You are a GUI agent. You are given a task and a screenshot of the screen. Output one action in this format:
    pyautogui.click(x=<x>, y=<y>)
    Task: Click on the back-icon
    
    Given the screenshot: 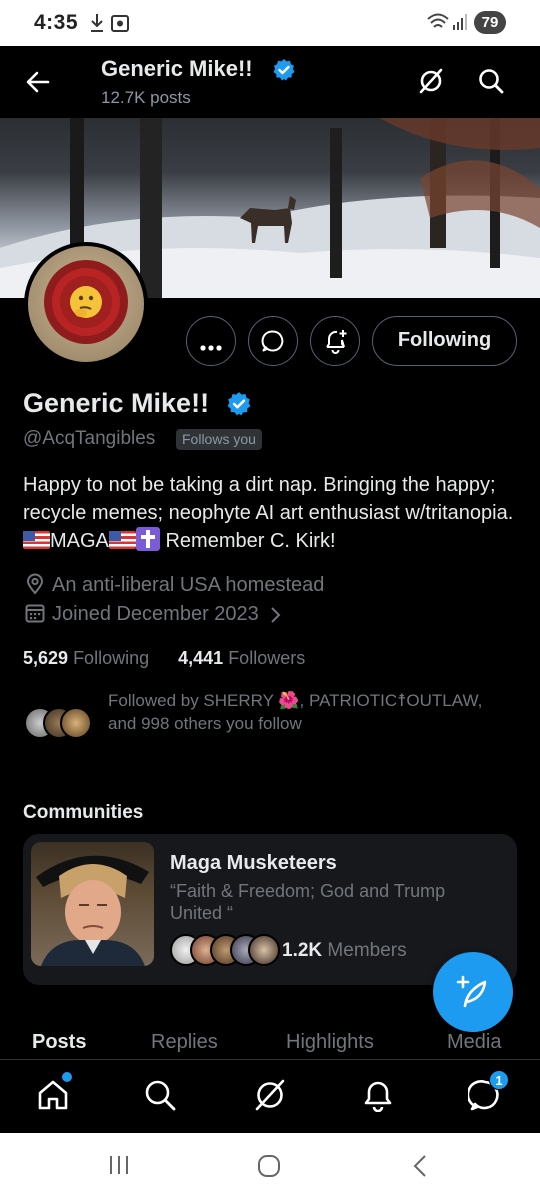 What is the action you would take?
    pyautogui.click(x=420, y=1168)
    